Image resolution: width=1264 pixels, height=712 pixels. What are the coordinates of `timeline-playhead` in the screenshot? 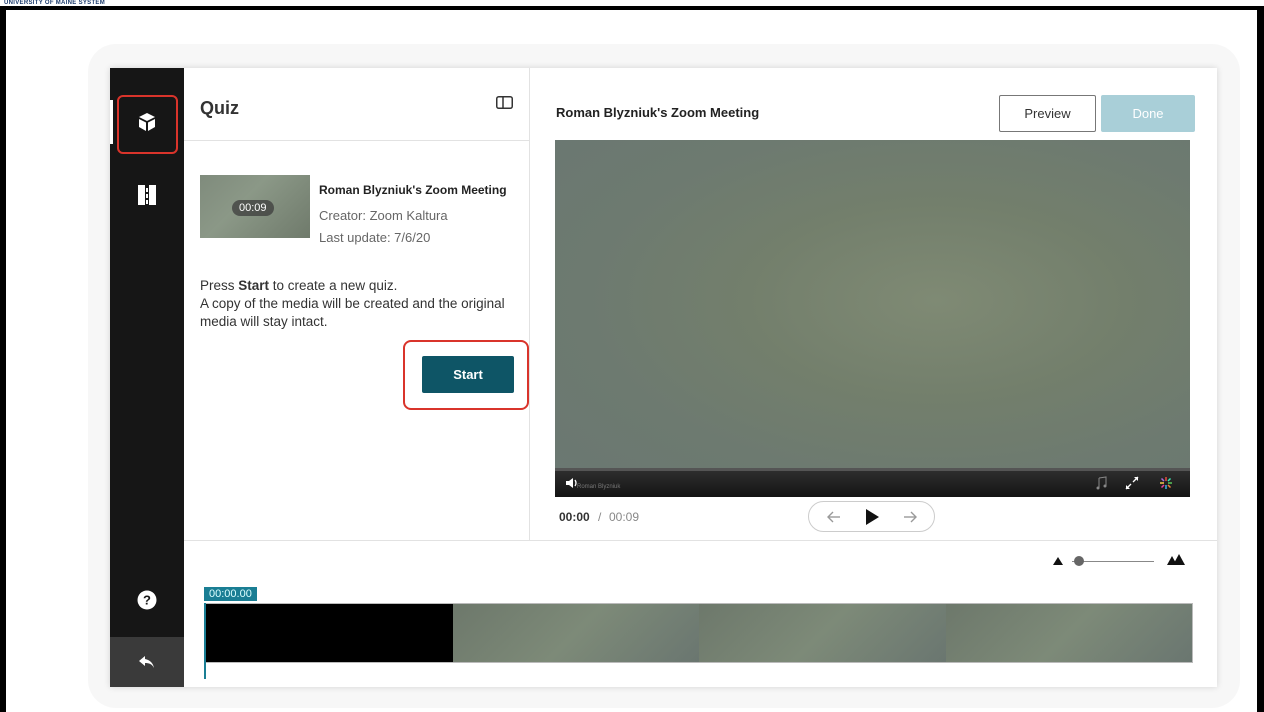 It's located at (205, 641).